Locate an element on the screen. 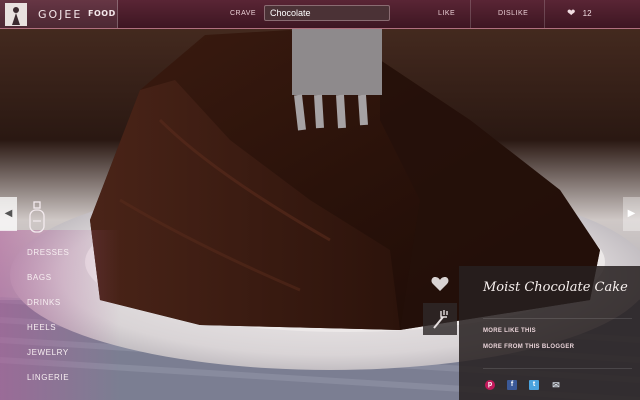  twitter-icon: t is located at coordinates (534, 385).